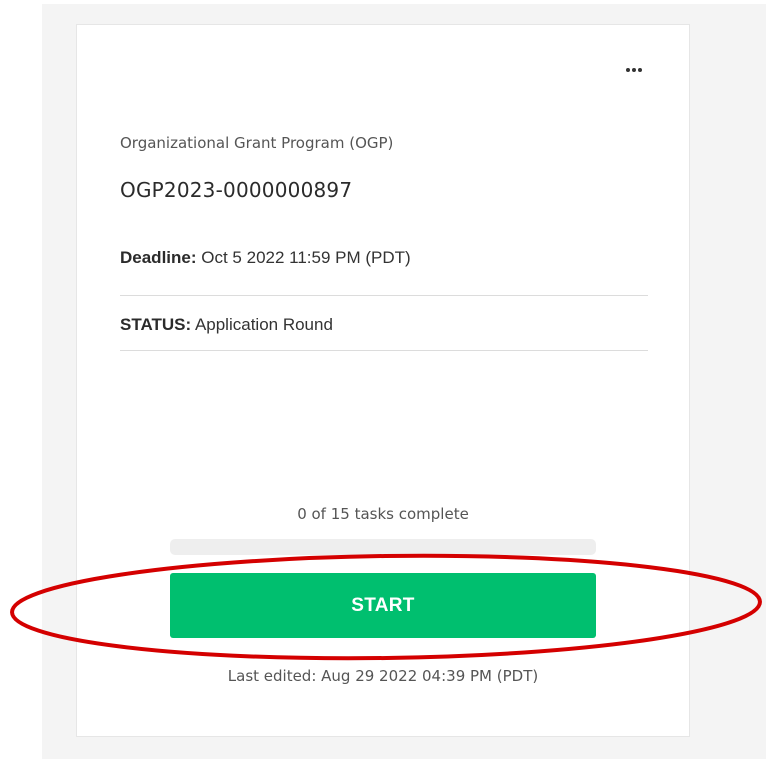  Describe the element at coordinates (383, 605) in the screenshot. I see `start-button: START` at that location.